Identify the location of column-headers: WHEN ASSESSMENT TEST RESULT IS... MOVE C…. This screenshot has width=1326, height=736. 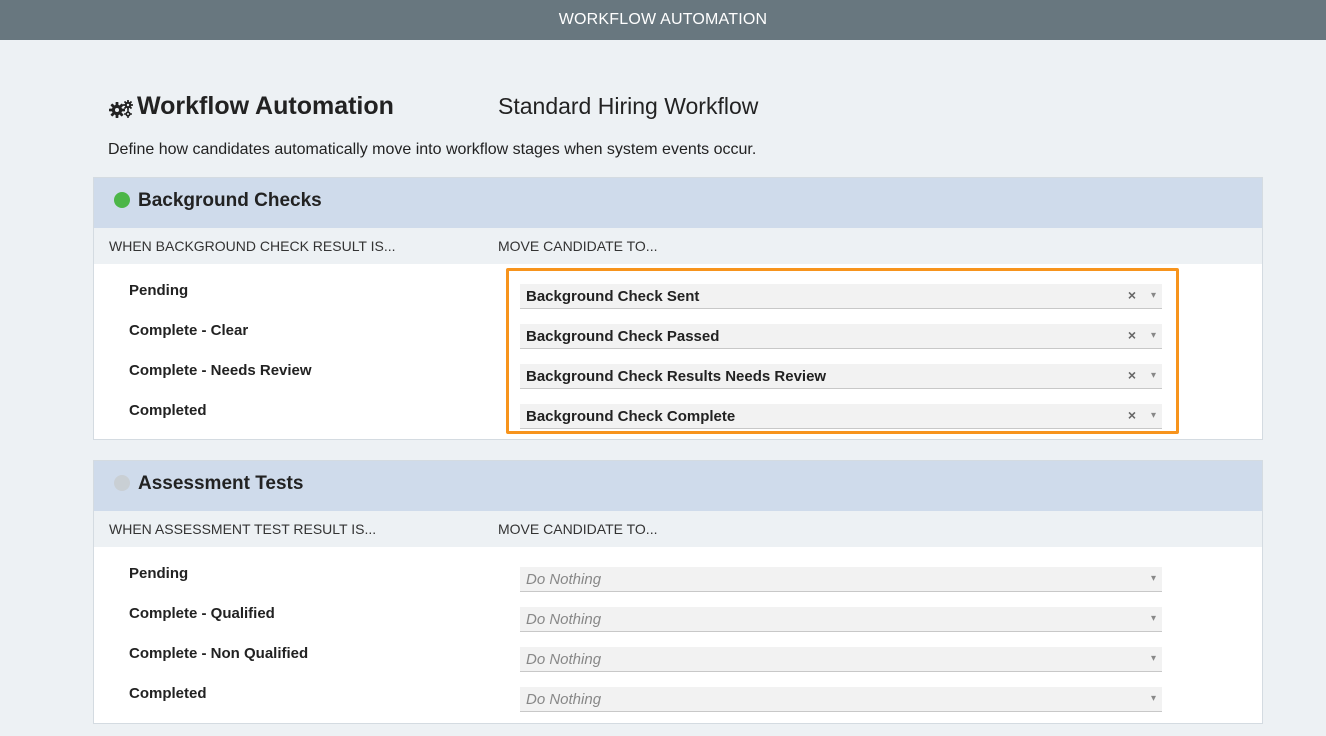
(678, 529).